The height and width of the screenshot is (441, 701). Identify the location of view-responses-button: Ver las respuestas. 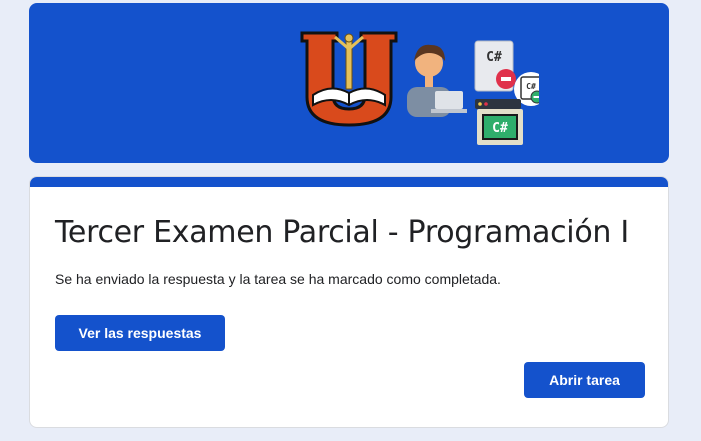
(140, 333).